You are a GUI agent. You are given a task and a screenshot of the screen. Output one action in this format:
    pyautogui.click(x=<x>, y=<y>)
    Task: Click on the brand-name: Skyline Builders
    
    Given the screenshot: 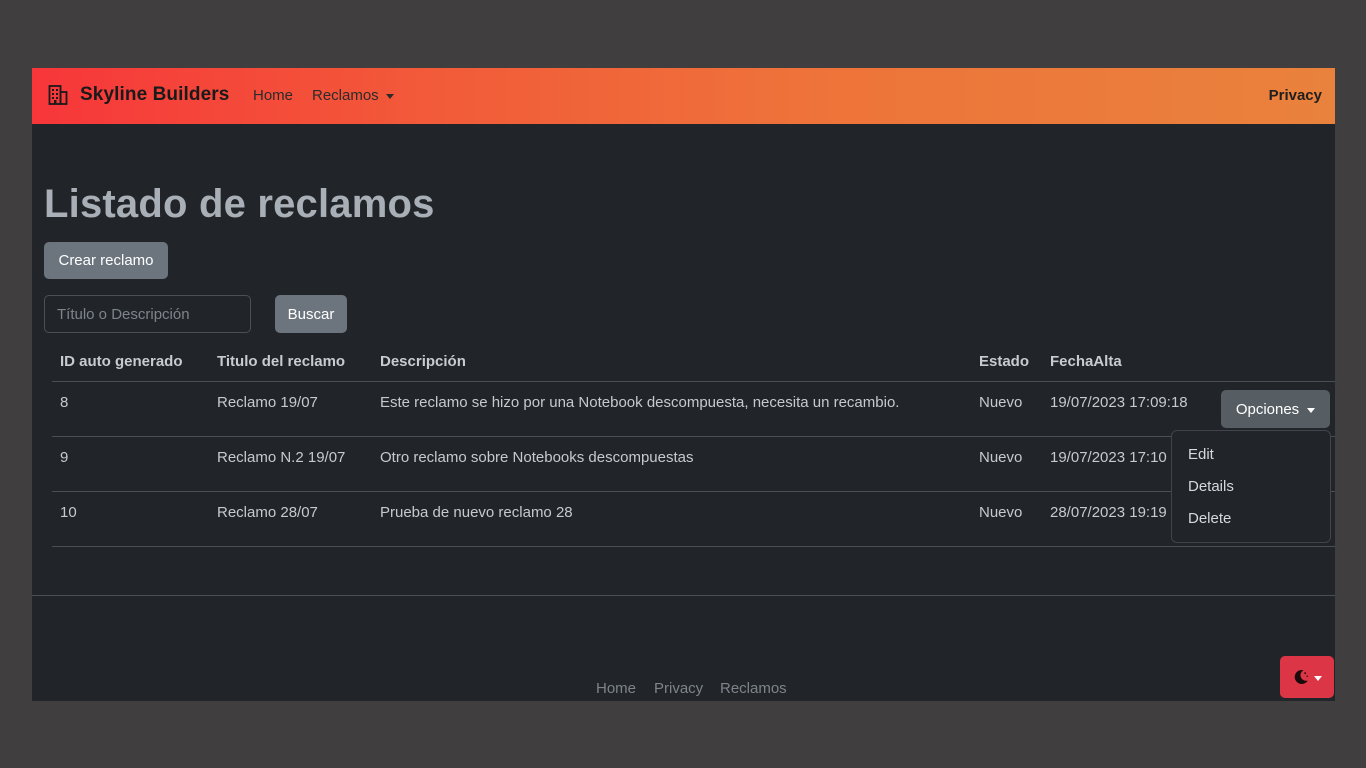 What is the action you would take?
    pyautogui.click(x=155, y=94)
    